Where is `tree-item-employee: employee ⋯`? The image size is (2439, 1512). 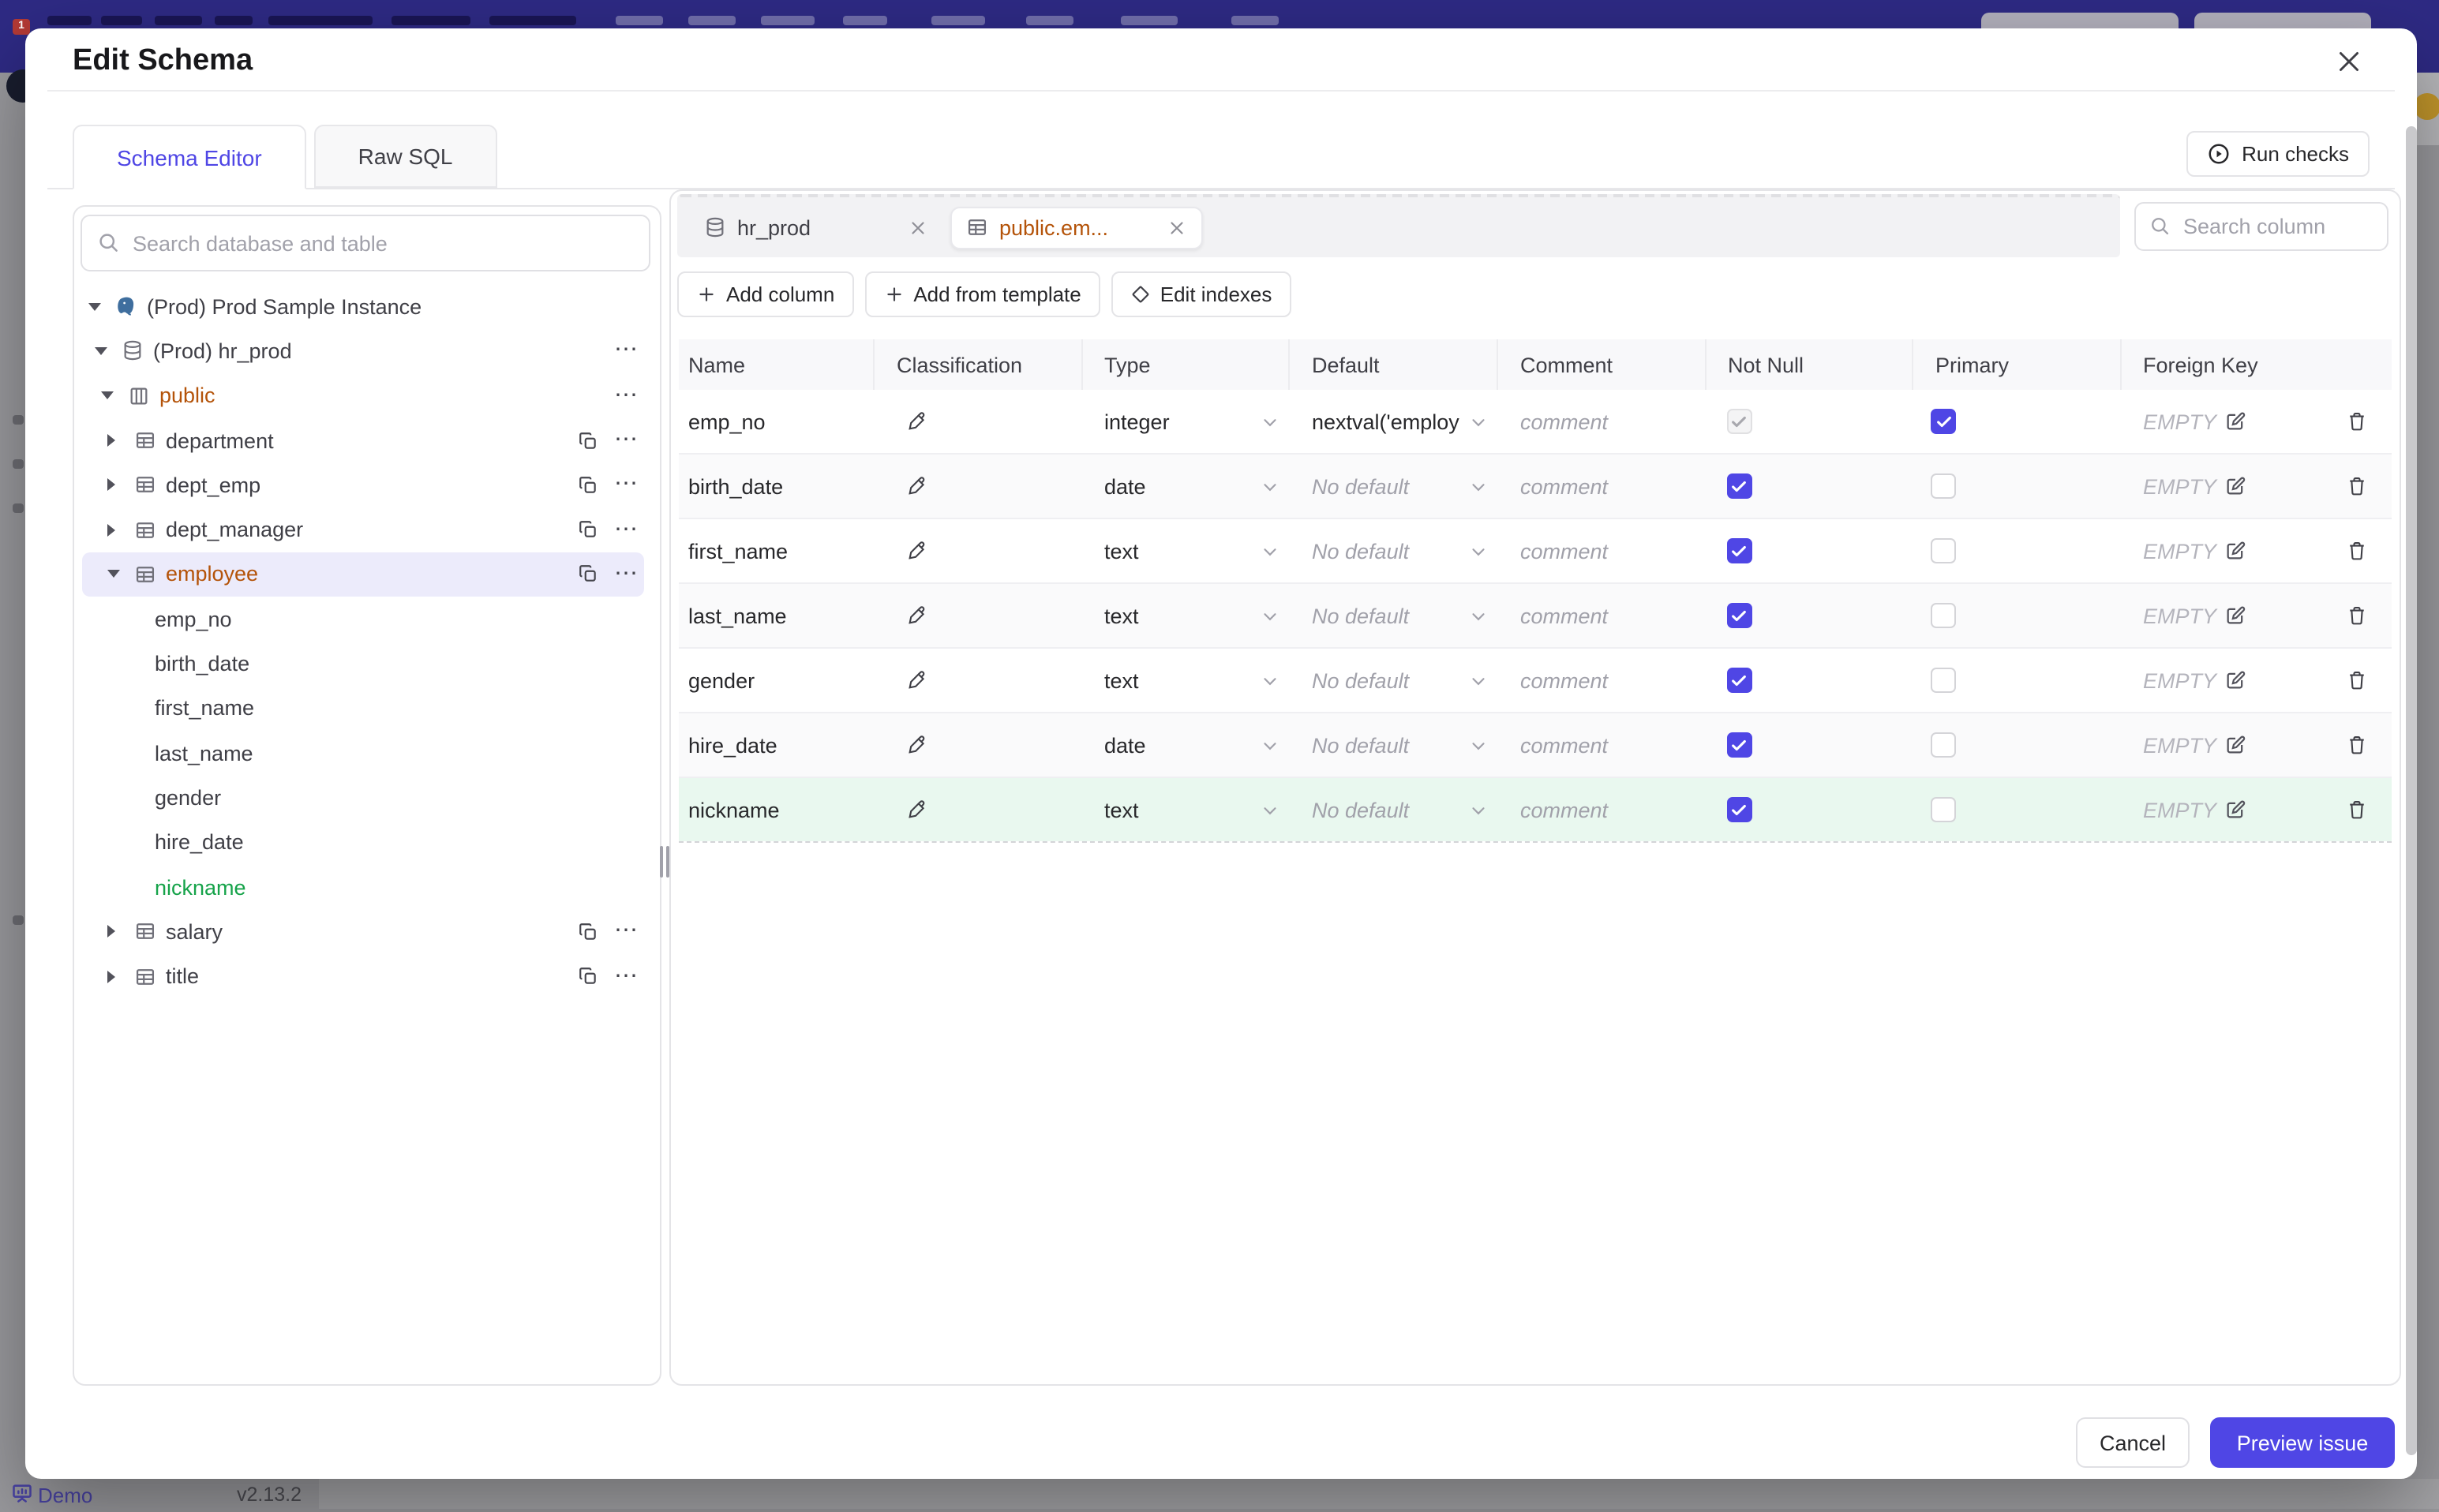 tree-item-employee: employee ⋯ is located at coordinates (367, 575).